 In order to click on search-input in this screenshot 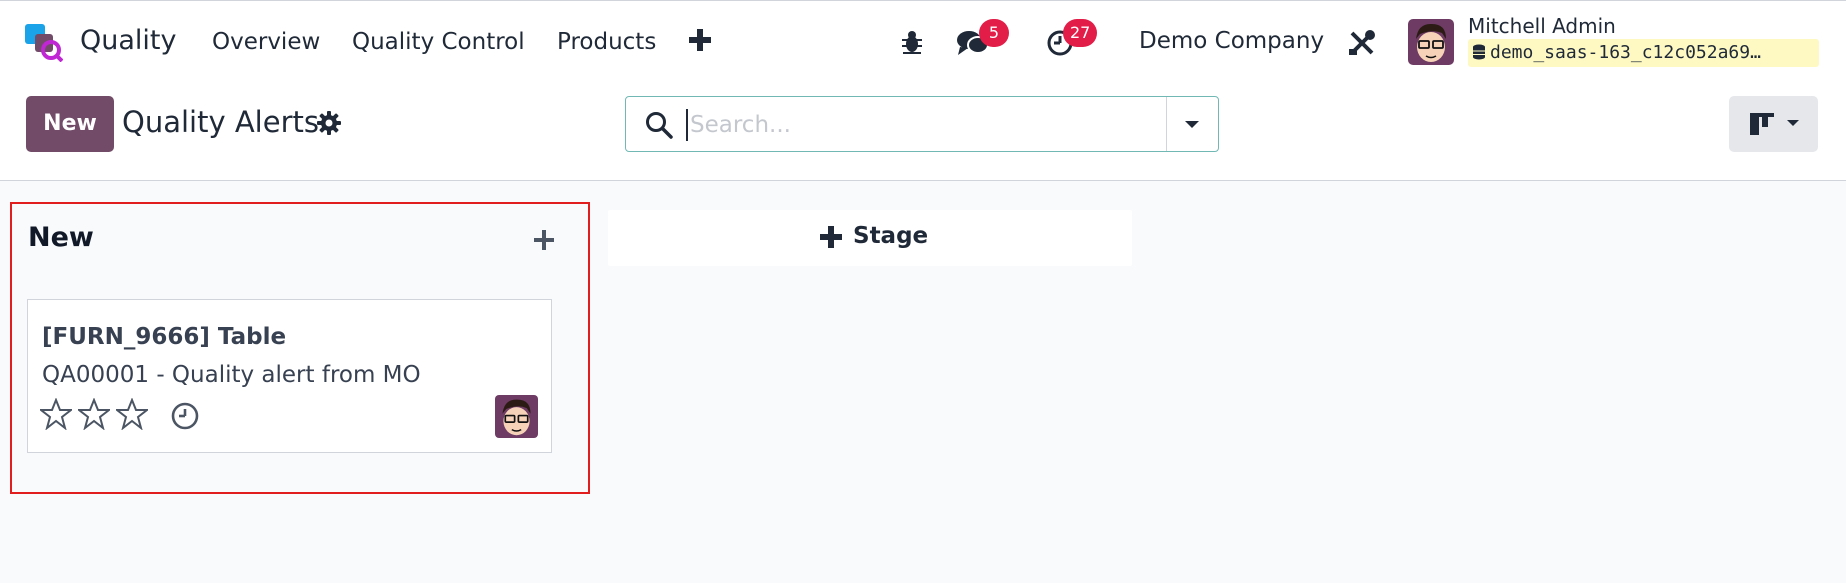, I will do `click(910, 125)`.